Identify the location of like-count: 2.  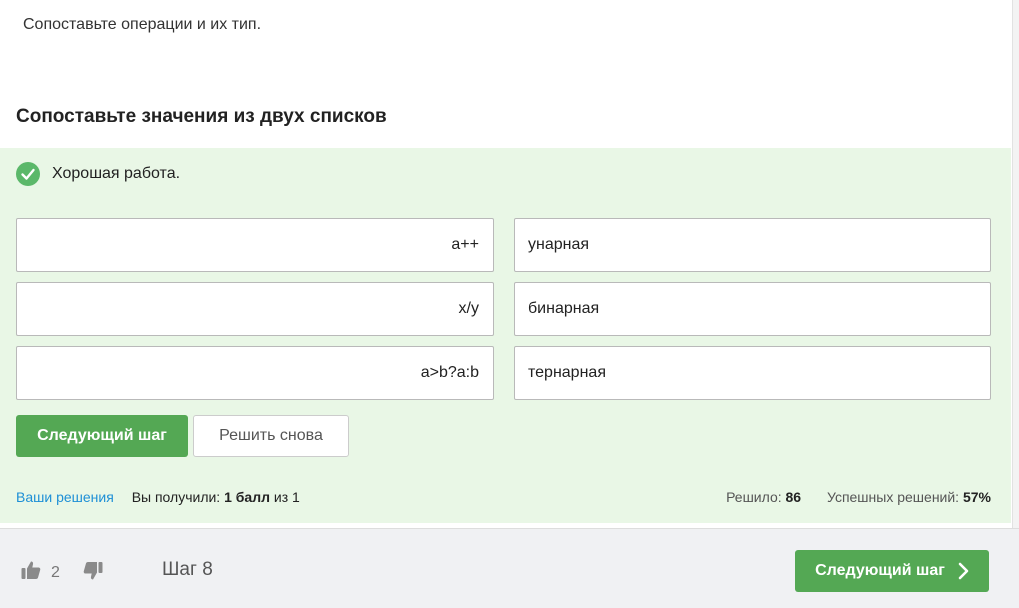
(55, 572).